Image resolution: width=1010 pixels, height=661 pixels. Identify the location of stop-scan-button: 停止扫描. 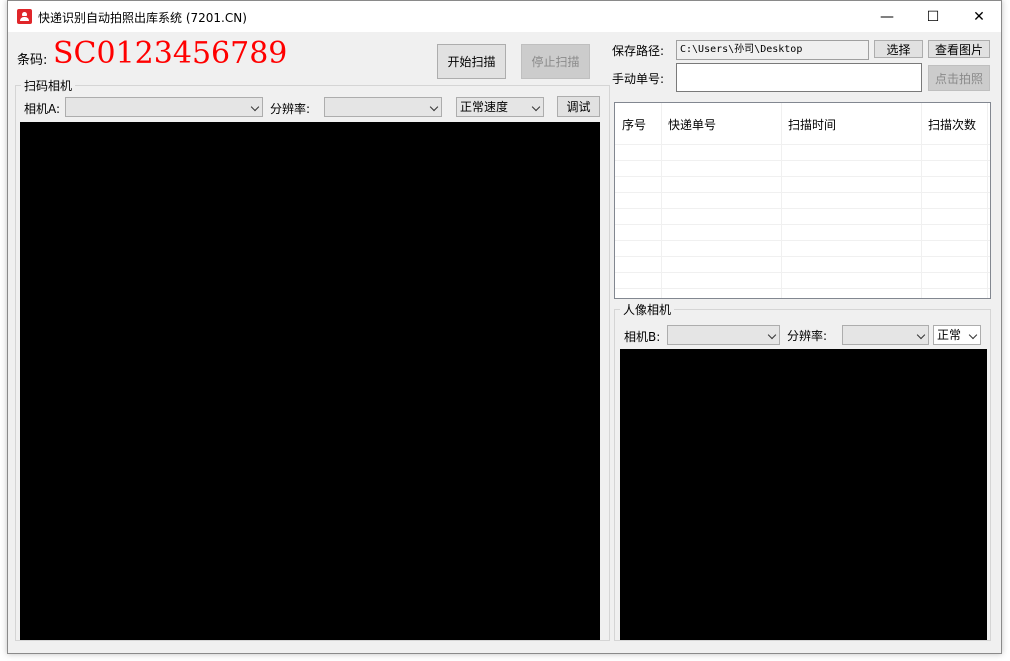
(555, 61).